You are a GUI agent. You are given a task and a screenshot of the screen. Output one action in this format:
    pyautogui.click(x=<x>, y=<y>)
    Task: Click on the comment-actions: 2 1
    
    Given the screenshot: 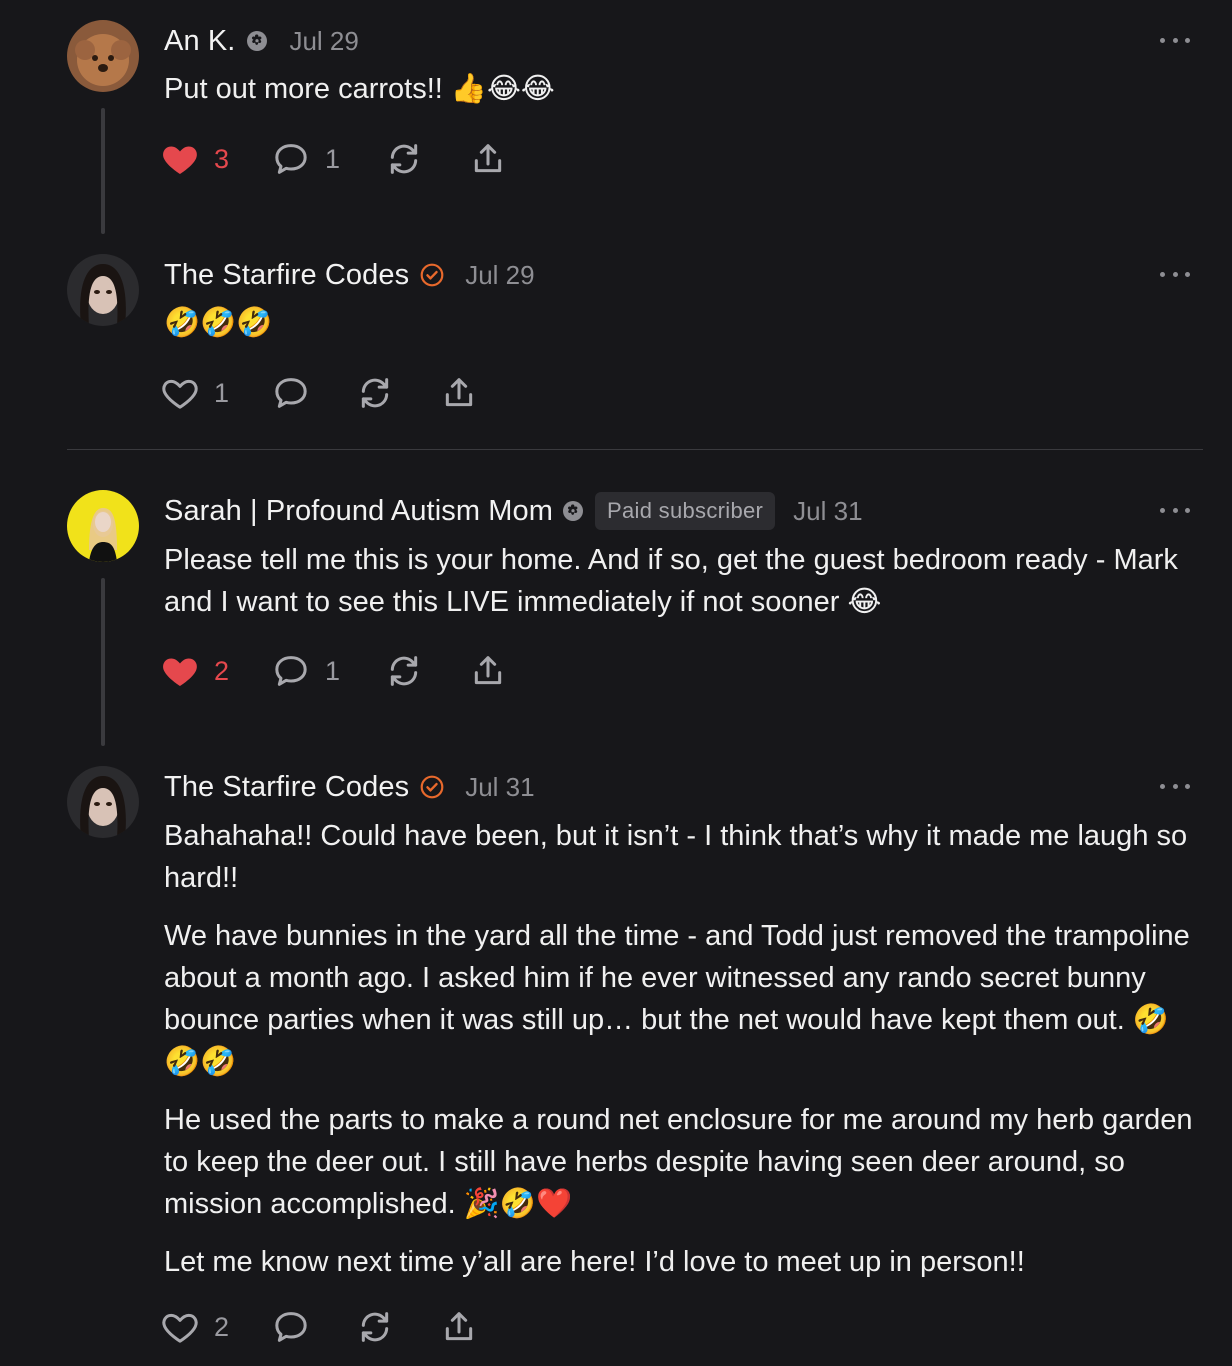 What is the action you would take?
    pyautogui.click(x=334, y=671)
    